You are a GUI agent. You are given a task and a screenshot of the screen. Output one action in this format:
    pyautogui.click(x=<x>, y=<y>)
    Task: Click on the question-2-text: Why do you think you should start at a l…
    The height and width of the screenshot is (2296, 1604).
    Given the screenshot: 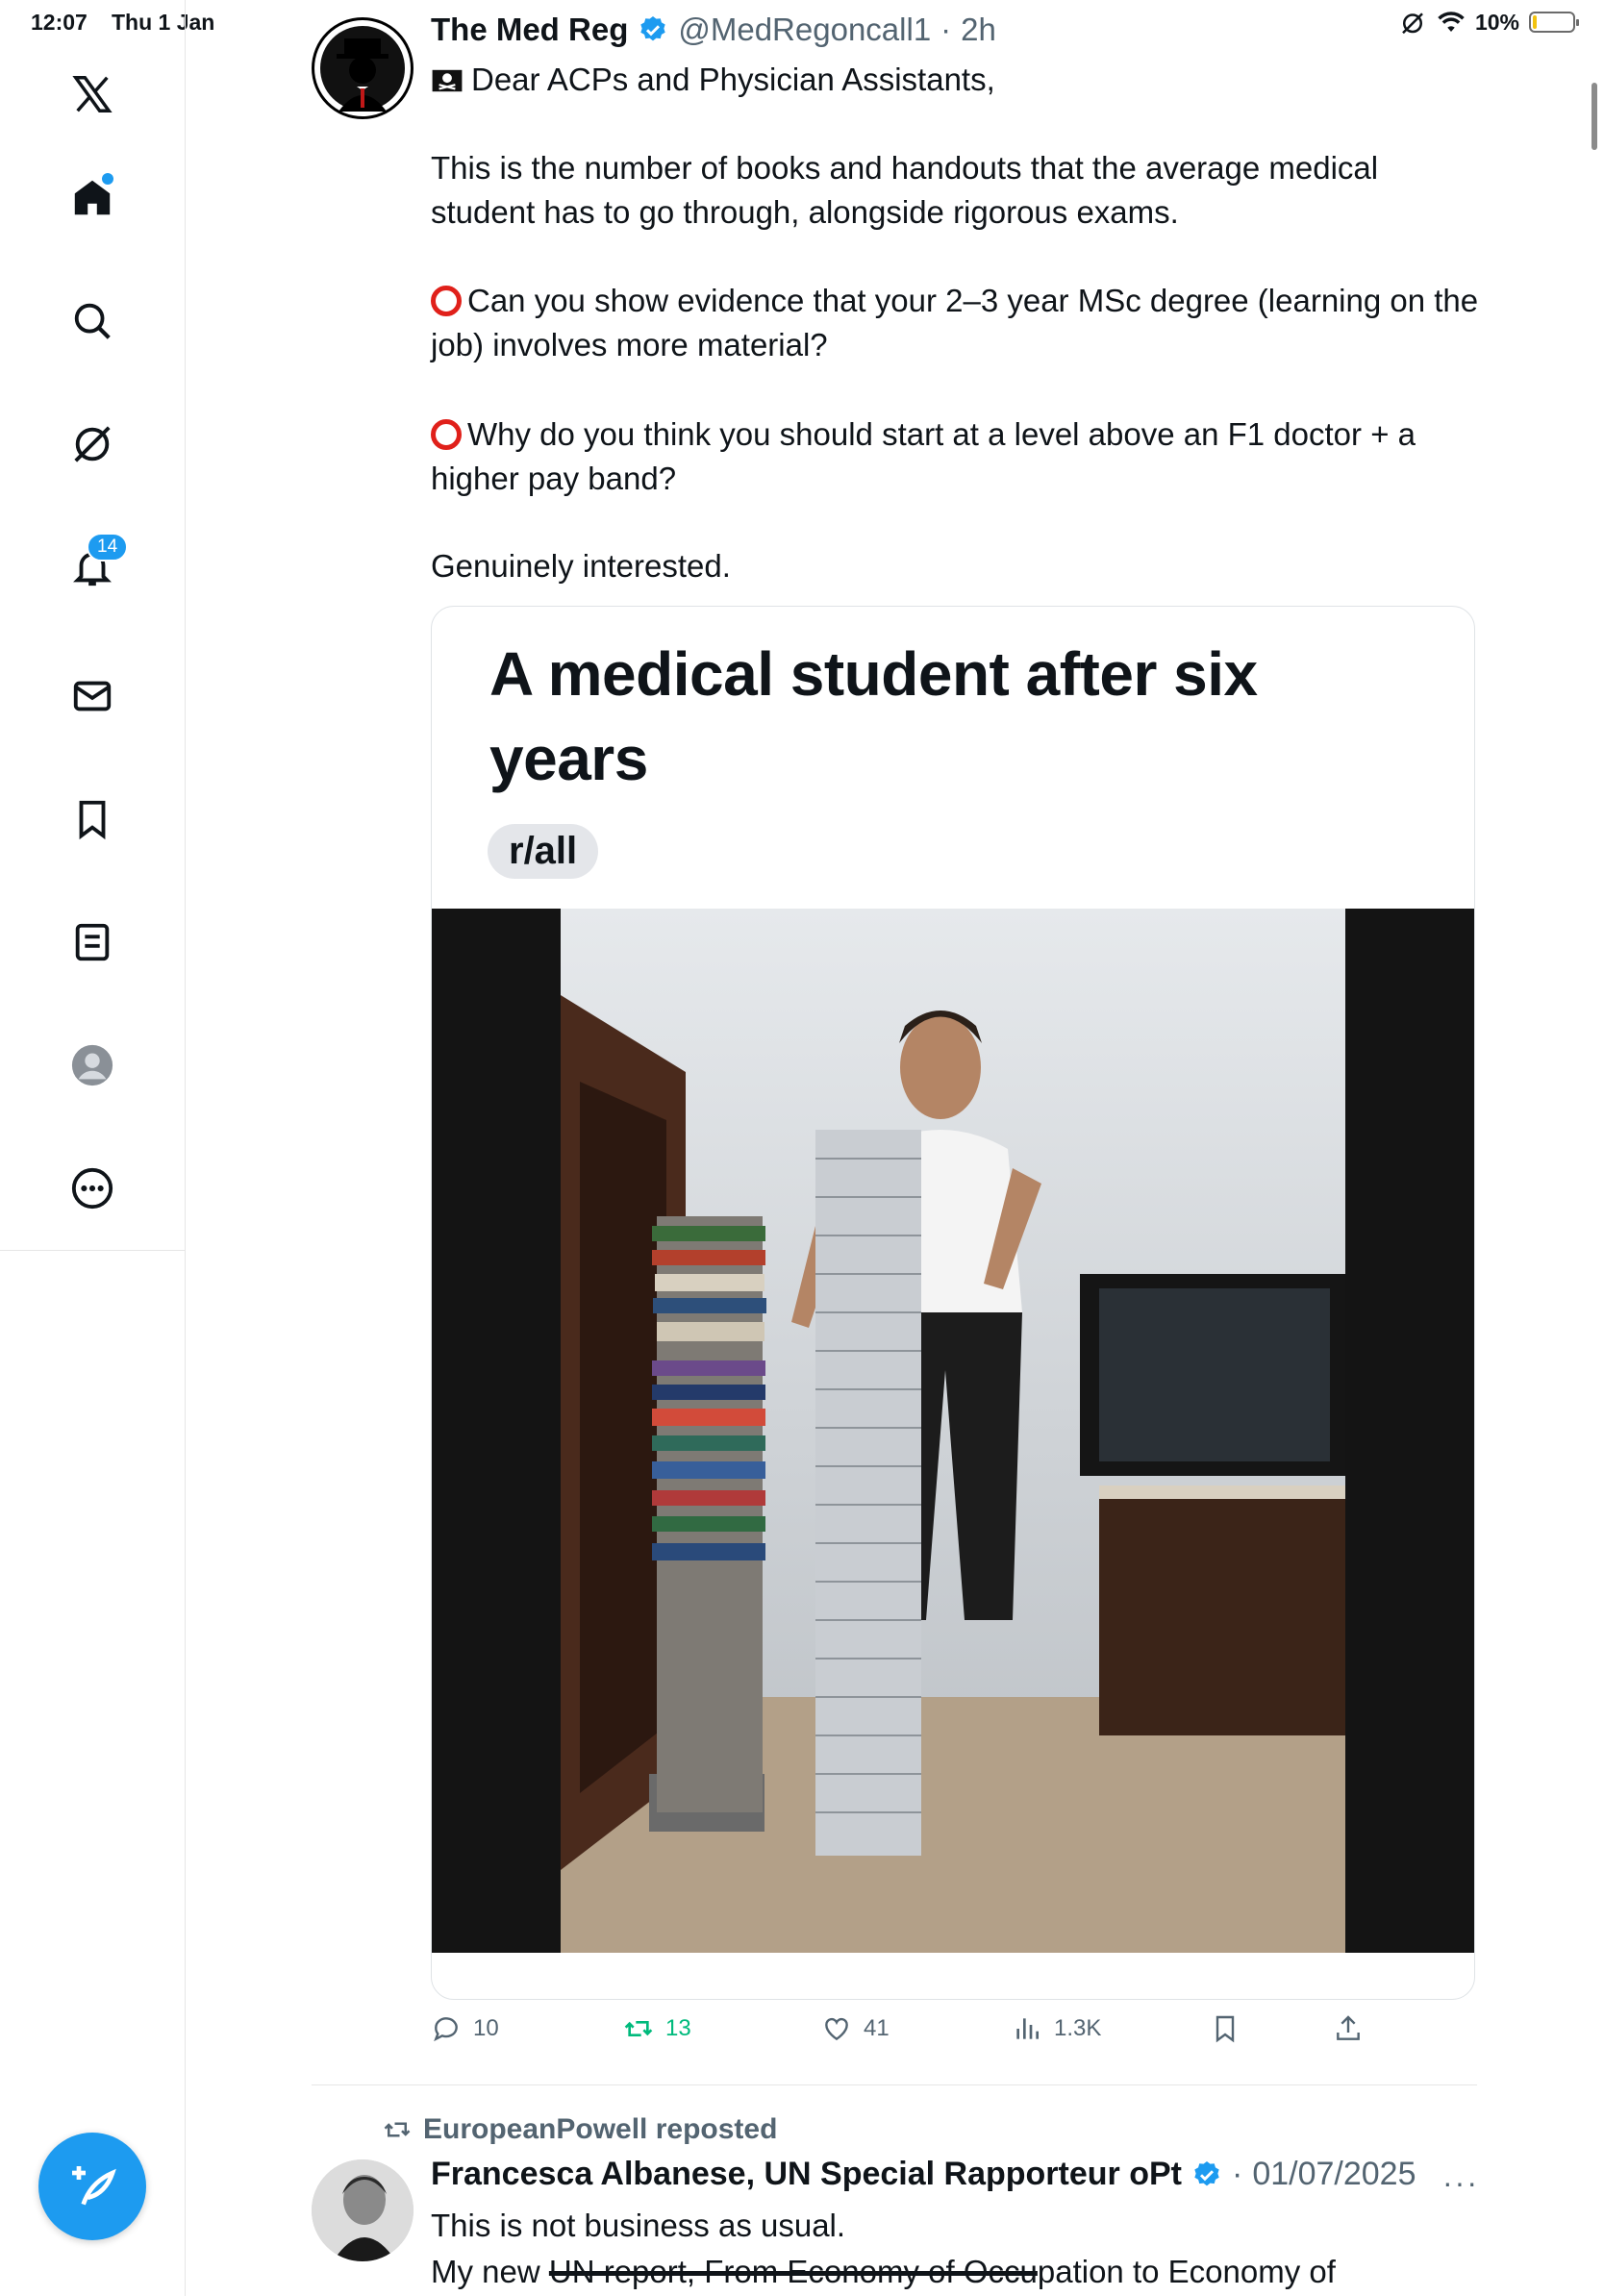 What is the action you would take?
    pyautogui.click(x=923, y=456)
    